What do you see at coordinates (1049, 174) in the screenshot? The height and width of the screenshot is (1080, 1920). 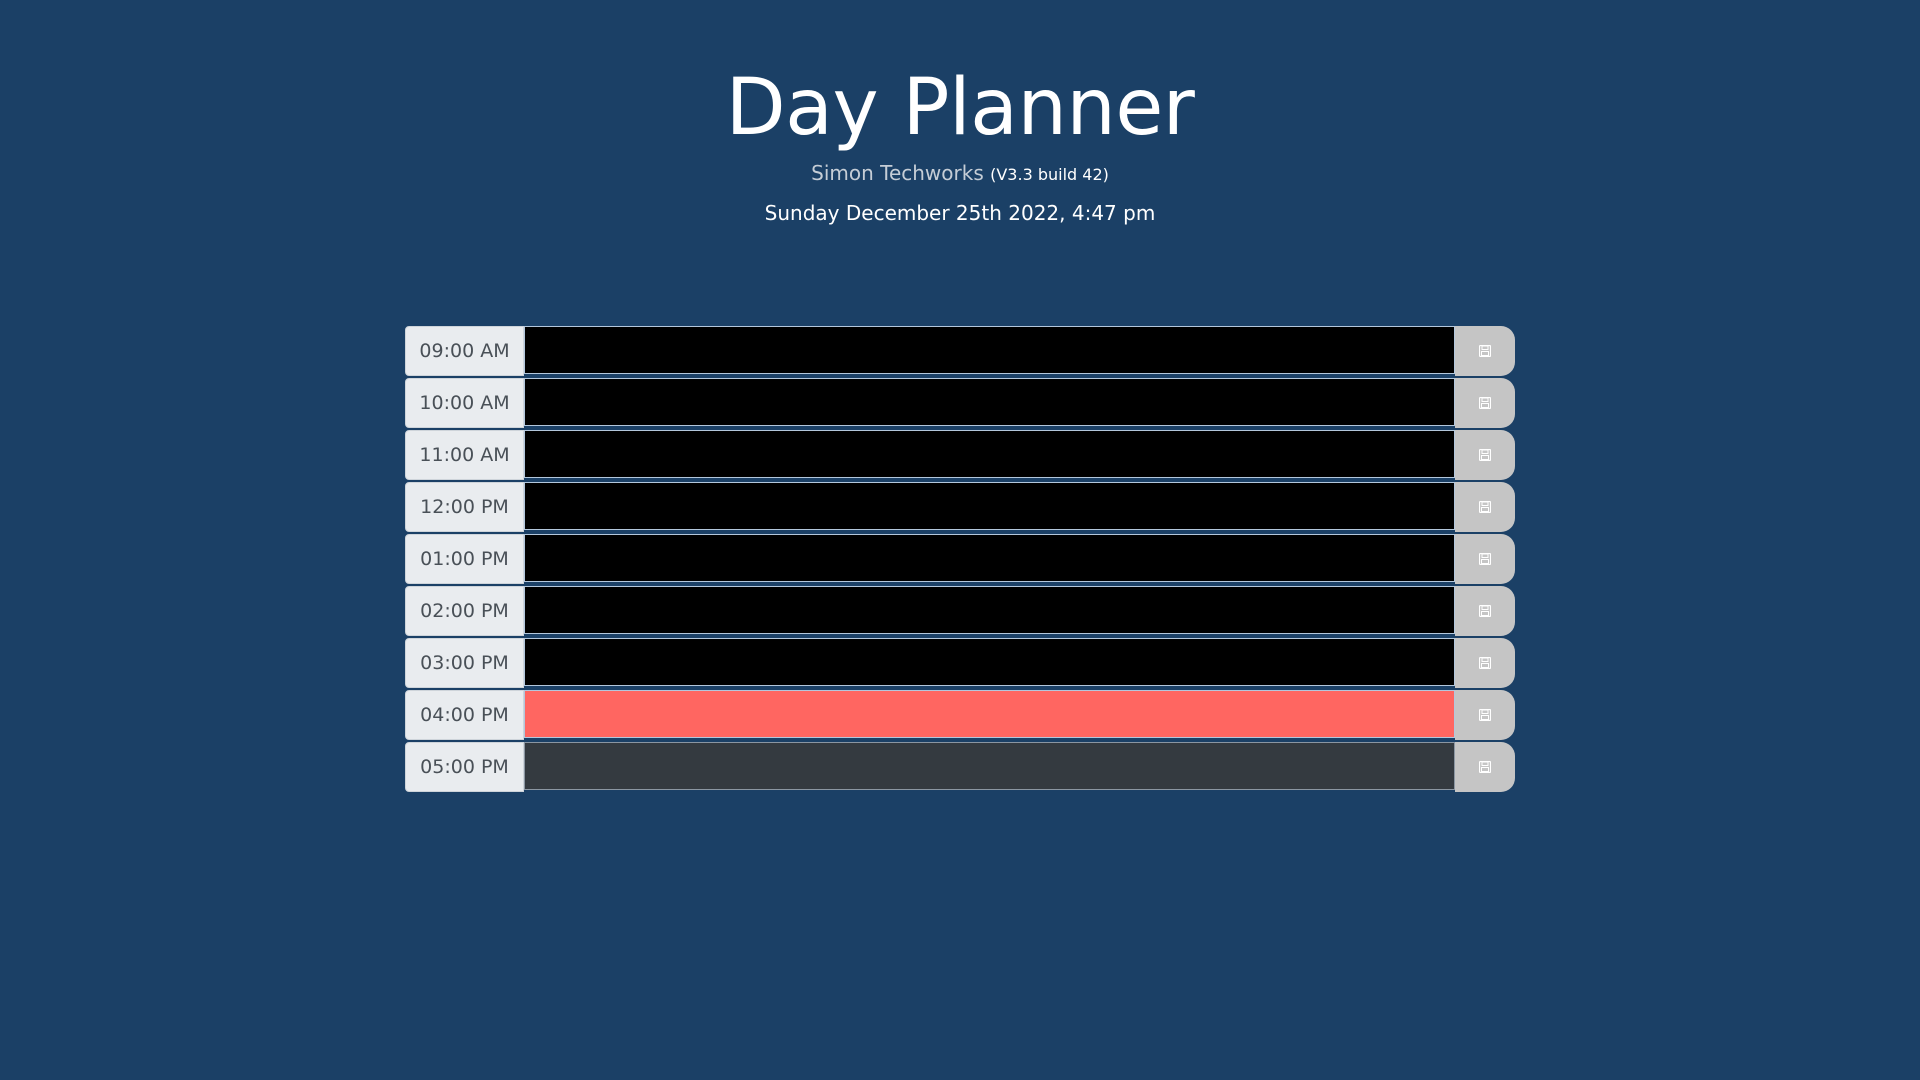 I see `version-label: (V3.3 build 42)` at bounding box center [1049, 174].